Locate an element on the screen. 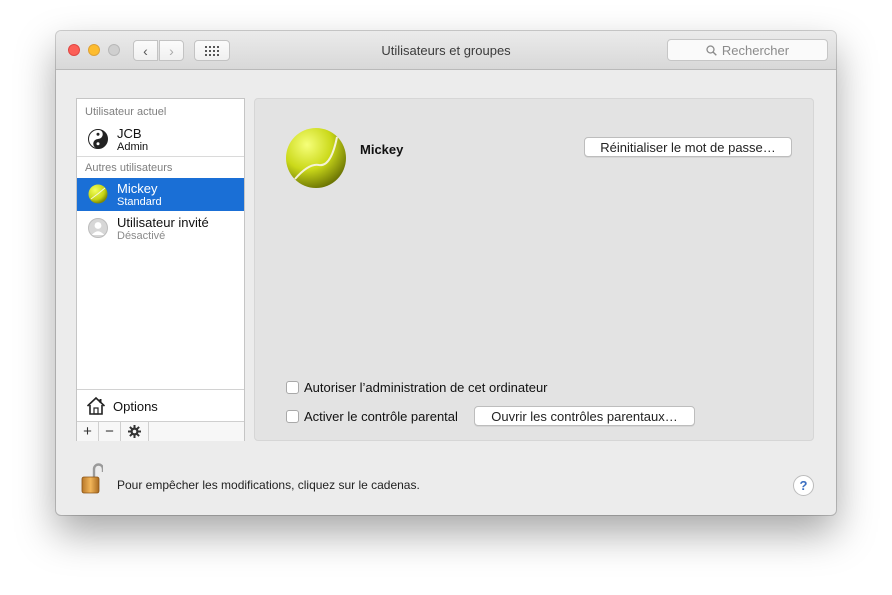 Image resolution: width=892 pixels, height=595 pixels. remove-user-button: − is located at coordinates (110, 431).